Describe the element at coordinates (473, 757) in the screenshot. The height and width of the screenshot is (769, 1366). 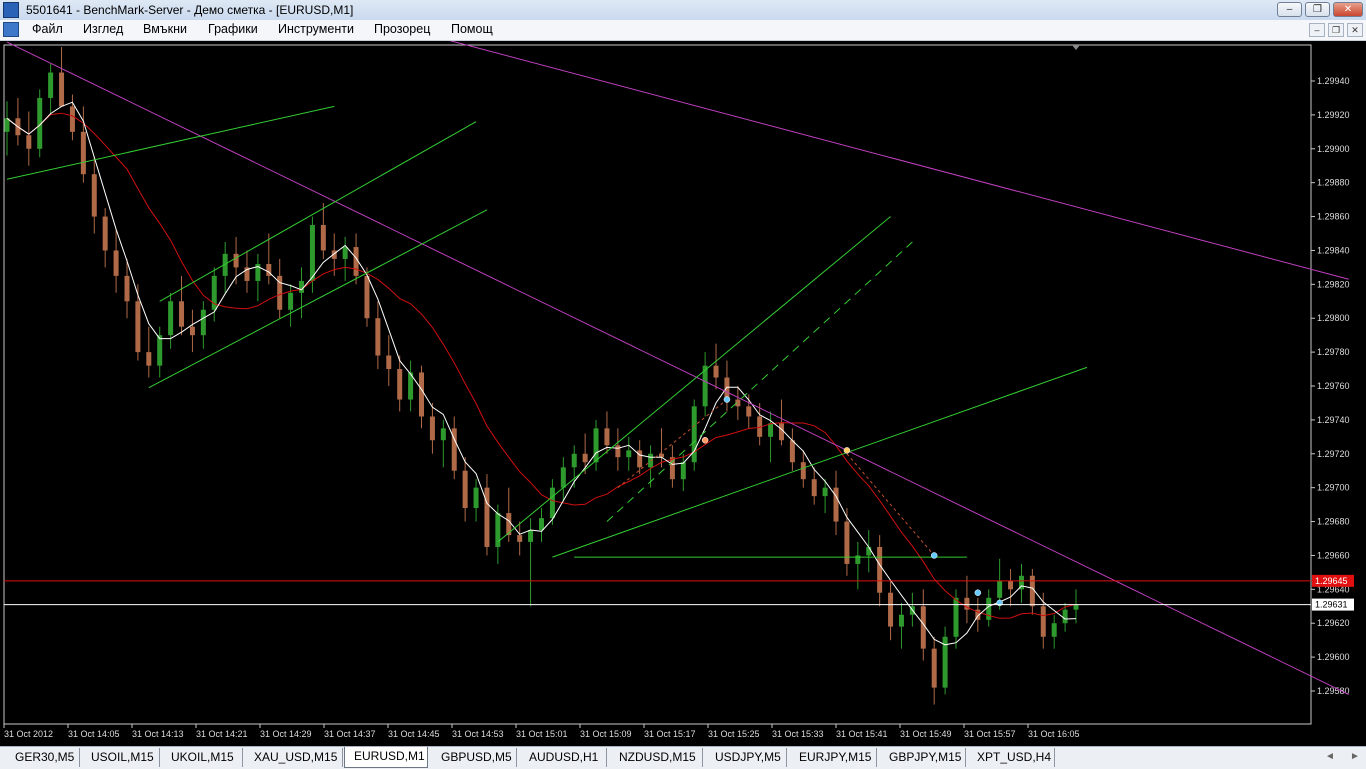
I see `tab-gbpusd: GBPUSD,M5` at that location.